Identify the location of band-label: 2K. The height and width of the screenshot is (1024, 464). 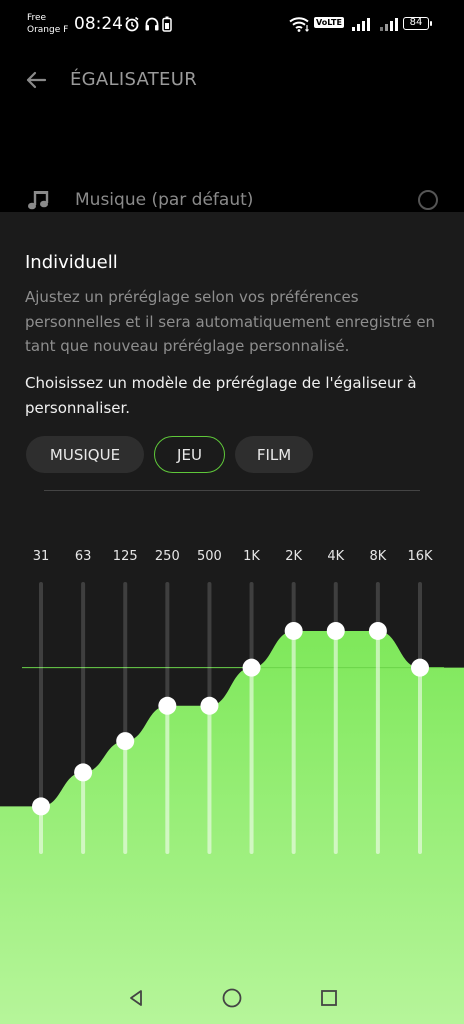
(293, 556).